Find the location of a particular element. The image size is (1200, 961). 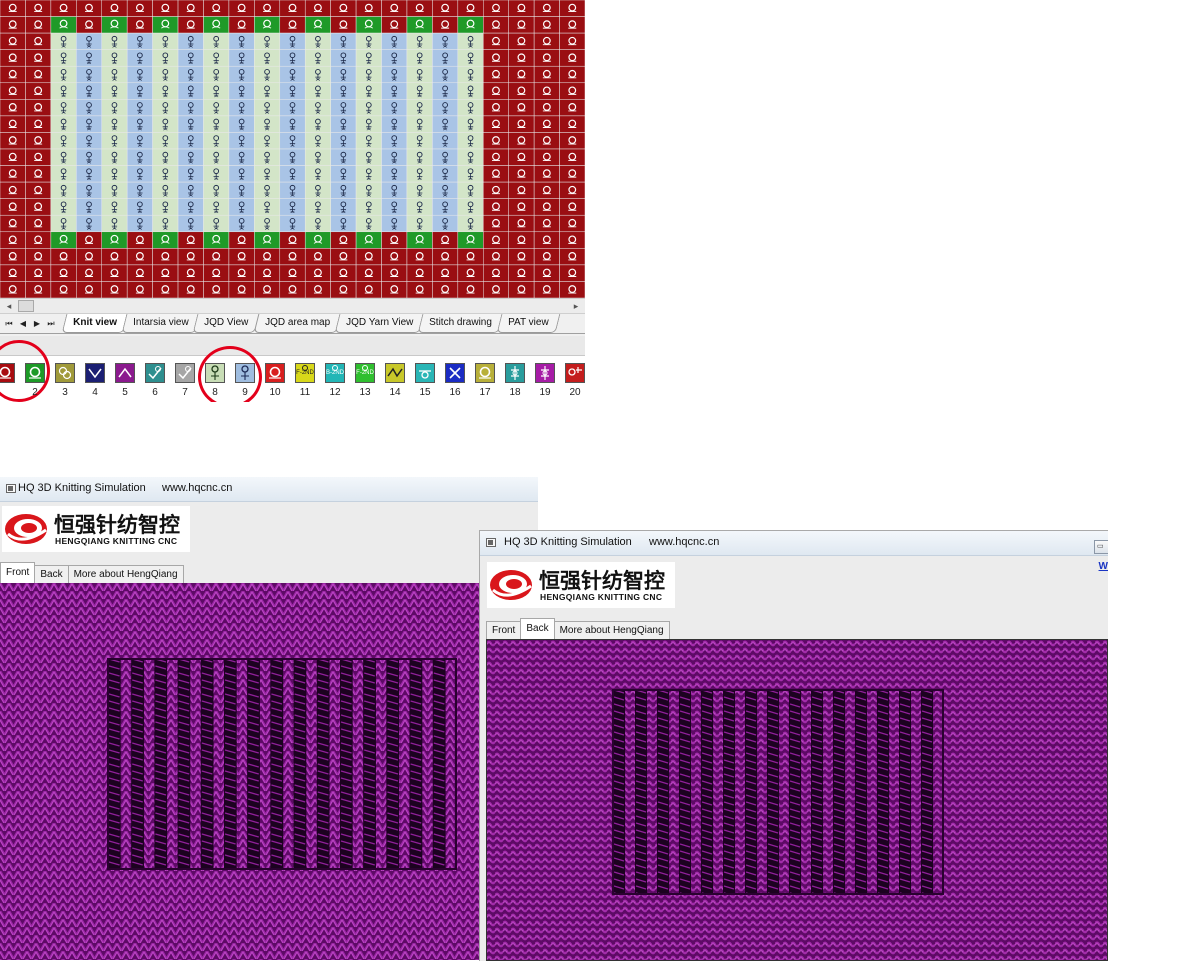

last-tab-icon: ⏭ is located at coordinates (51, 324).